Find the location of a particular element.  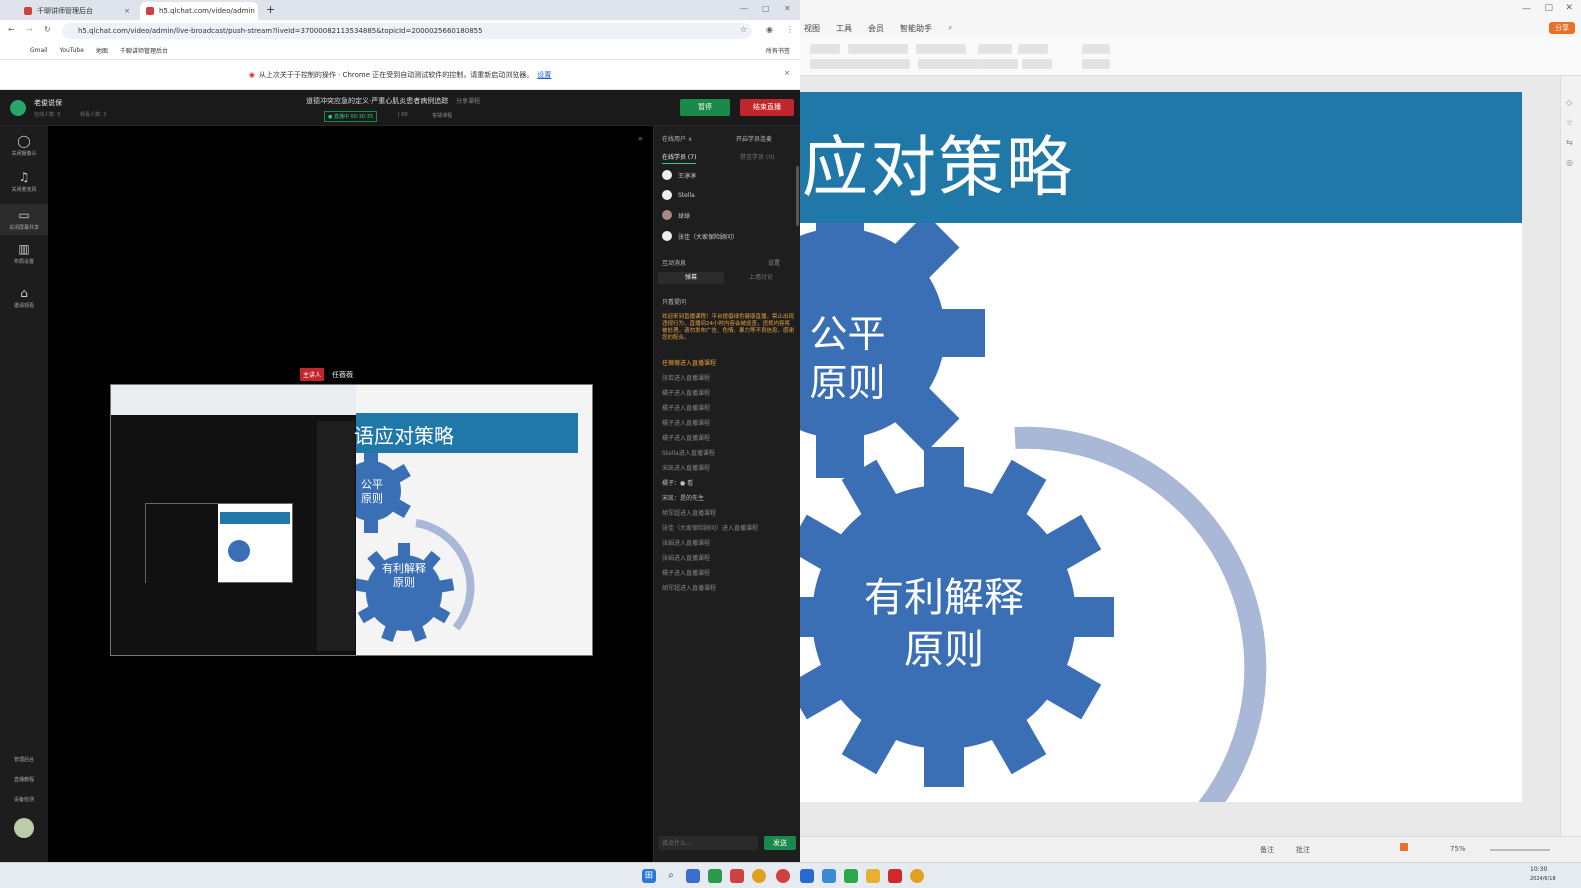

forward-icon: → is located at coordinates (29, 29).